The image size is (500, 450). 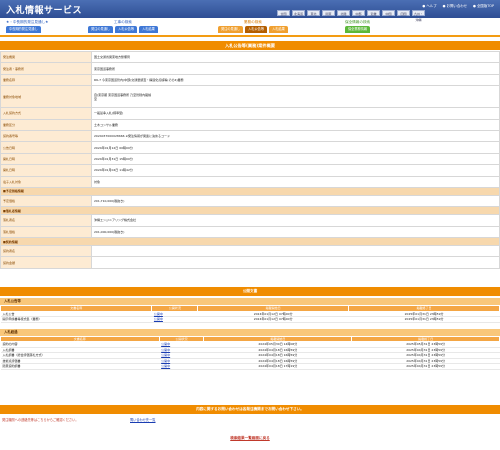 What do you see at coordinates (46, 57) in the screenshot?
I see `detail-label: 発注機関` at bounding box center [46, 57].